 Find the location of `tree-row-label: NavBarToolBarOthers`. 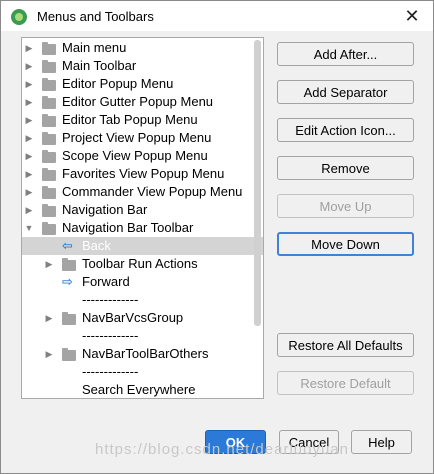

tree-row-label: NavBarToolBarOthers is located at coordinates (145, 353).